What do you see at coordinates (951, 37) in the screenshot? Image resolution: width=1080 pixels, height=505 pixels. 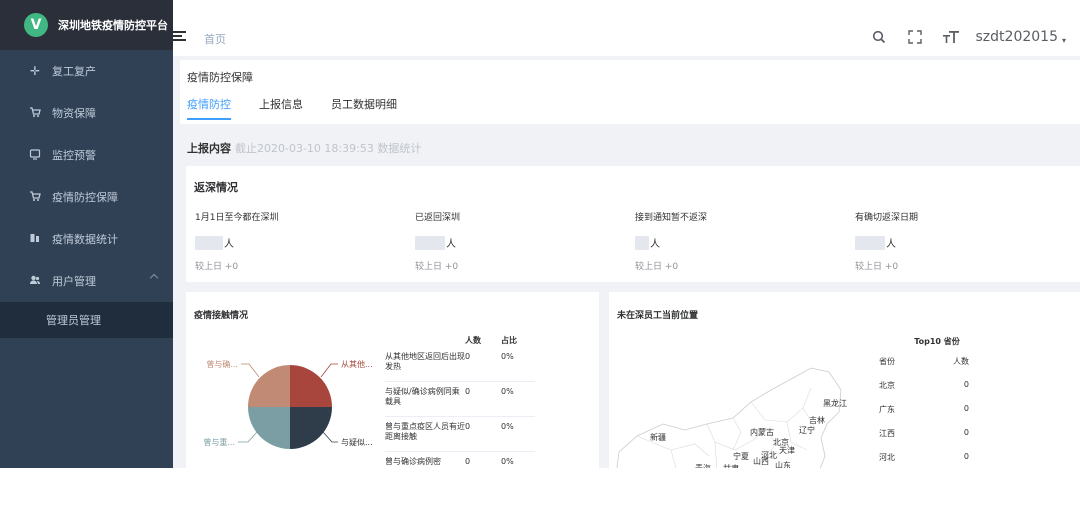 I see `font-size-icon` at bounding box center [951, 37].